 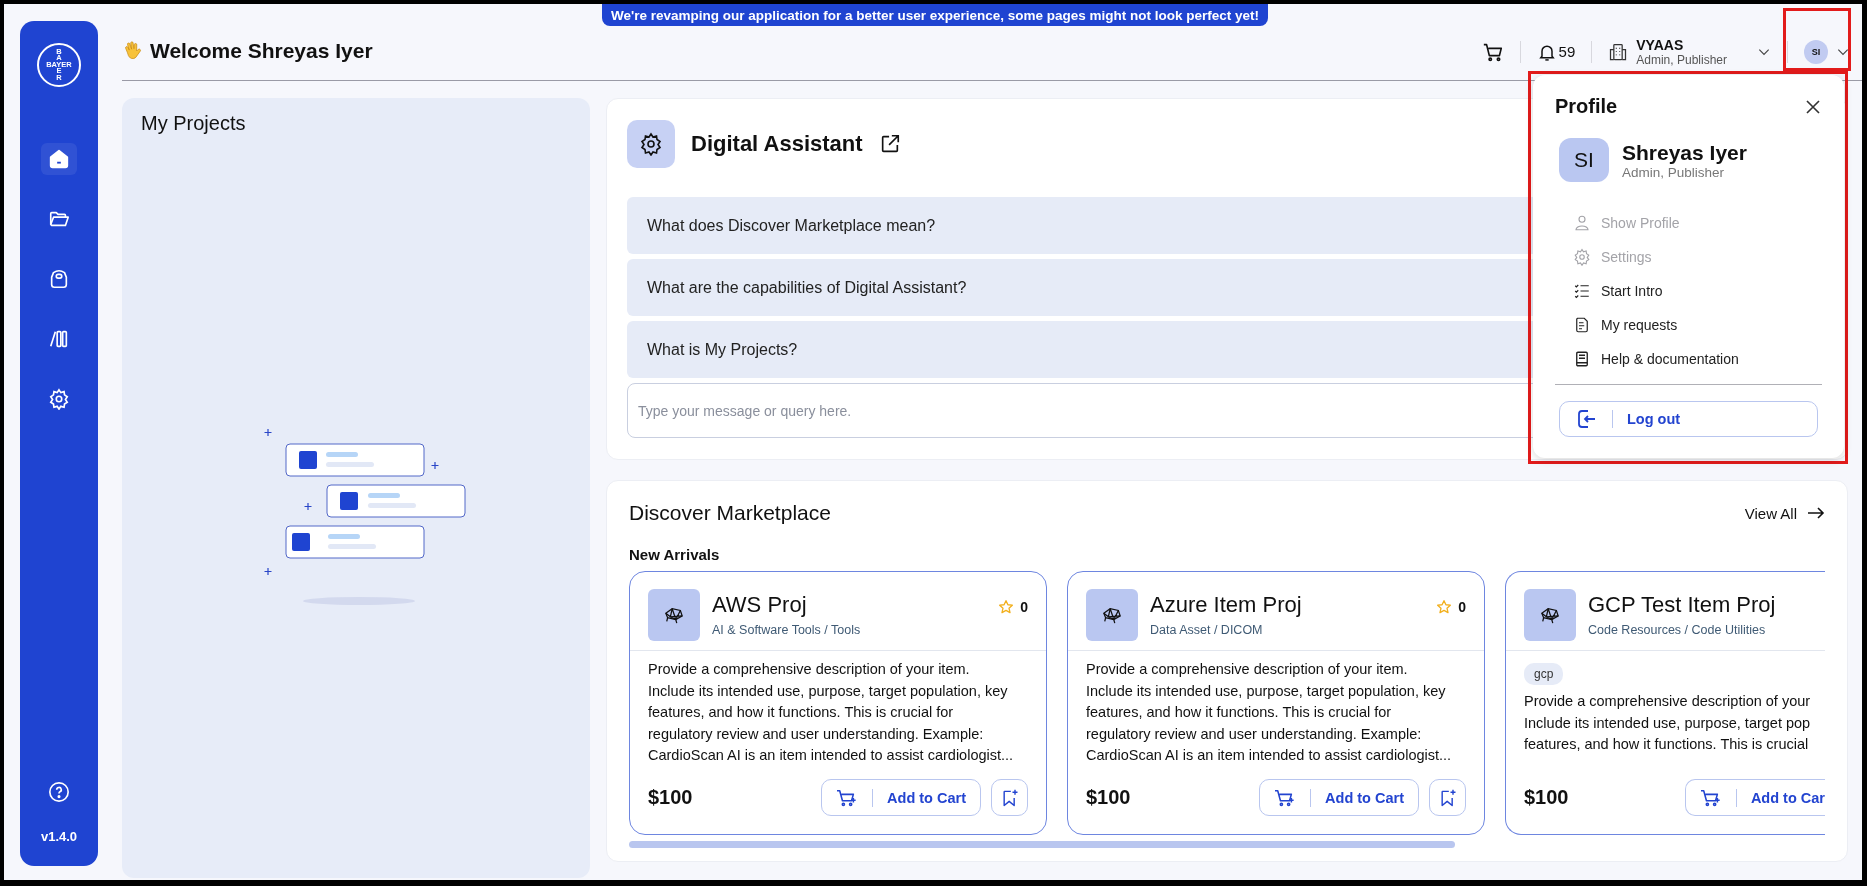 What do you see at coordinates (1042, 844) in the screenshot?
I see `scrollbar` at bounding box center [1042, 844].